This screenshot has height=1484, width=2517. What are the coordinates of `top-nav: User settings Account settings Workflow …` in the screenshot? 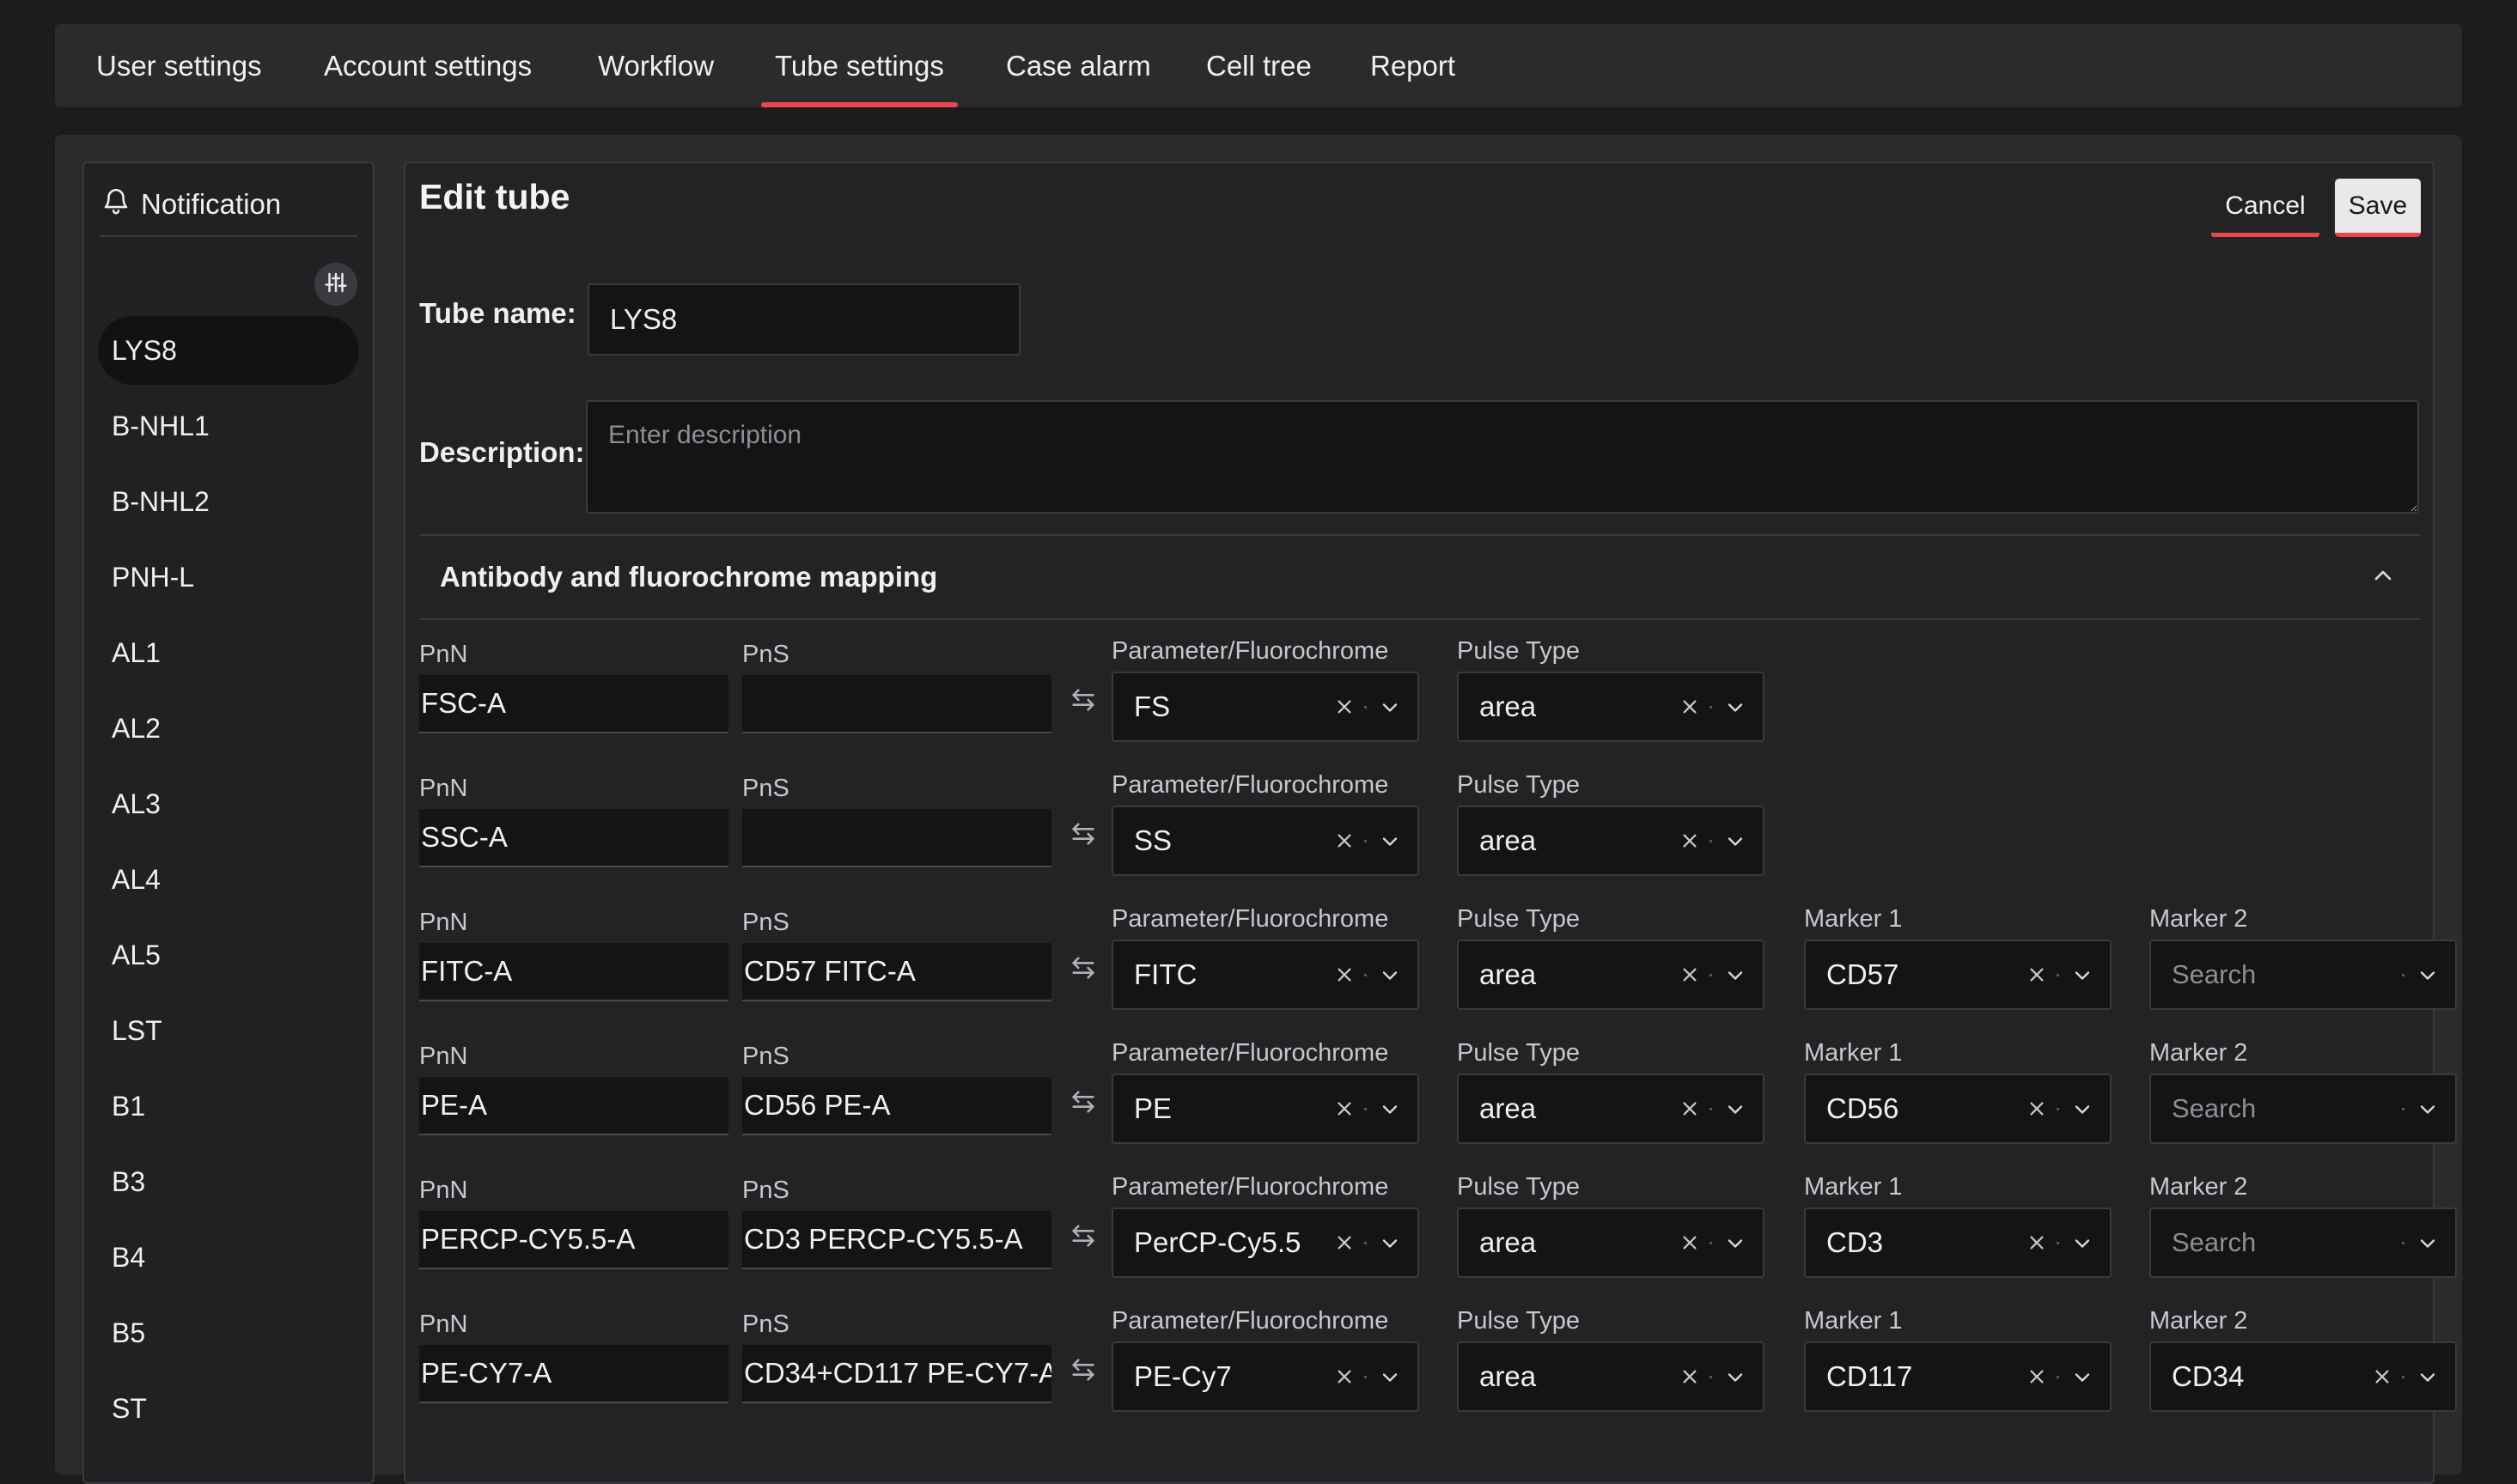 It's located at (1258, 65).